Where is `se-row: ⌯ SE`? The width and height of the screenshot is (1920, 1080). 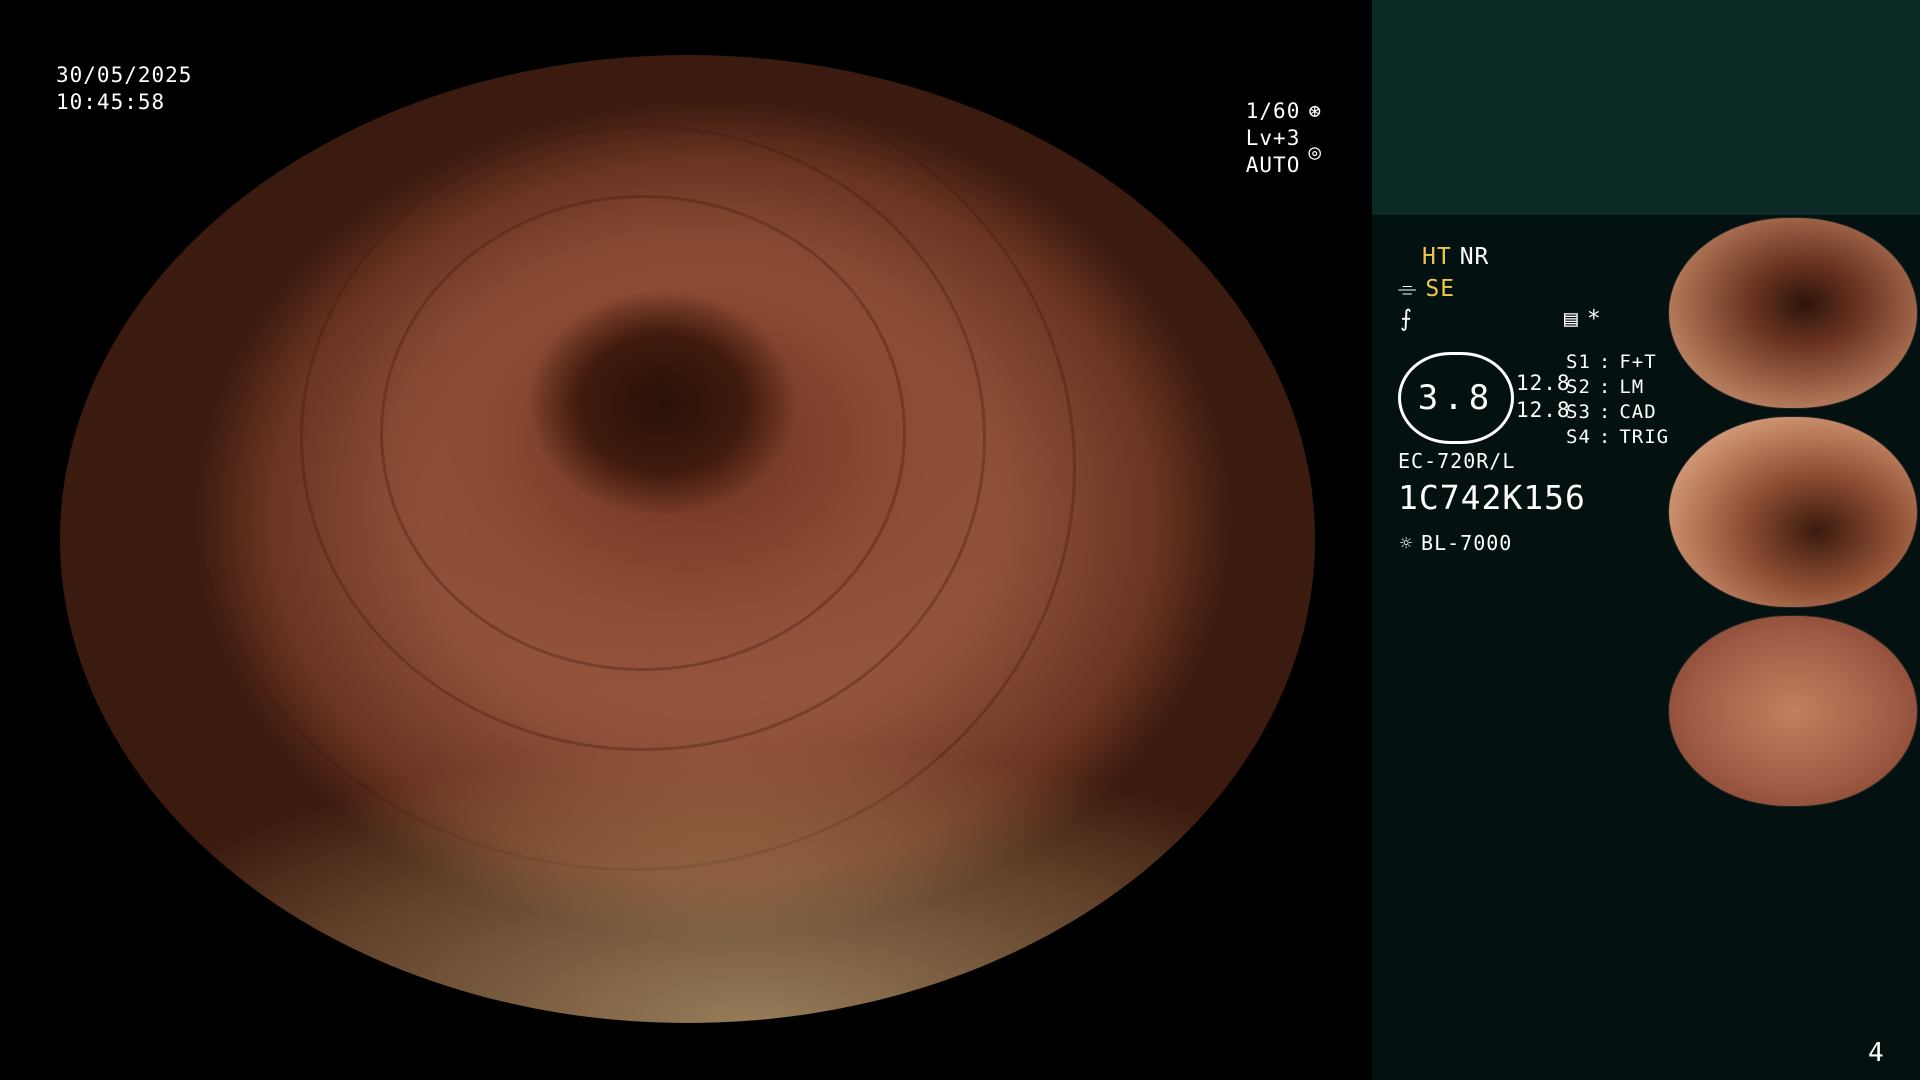
se-row: ⌯ SE is located at coordinates (1426, 289).